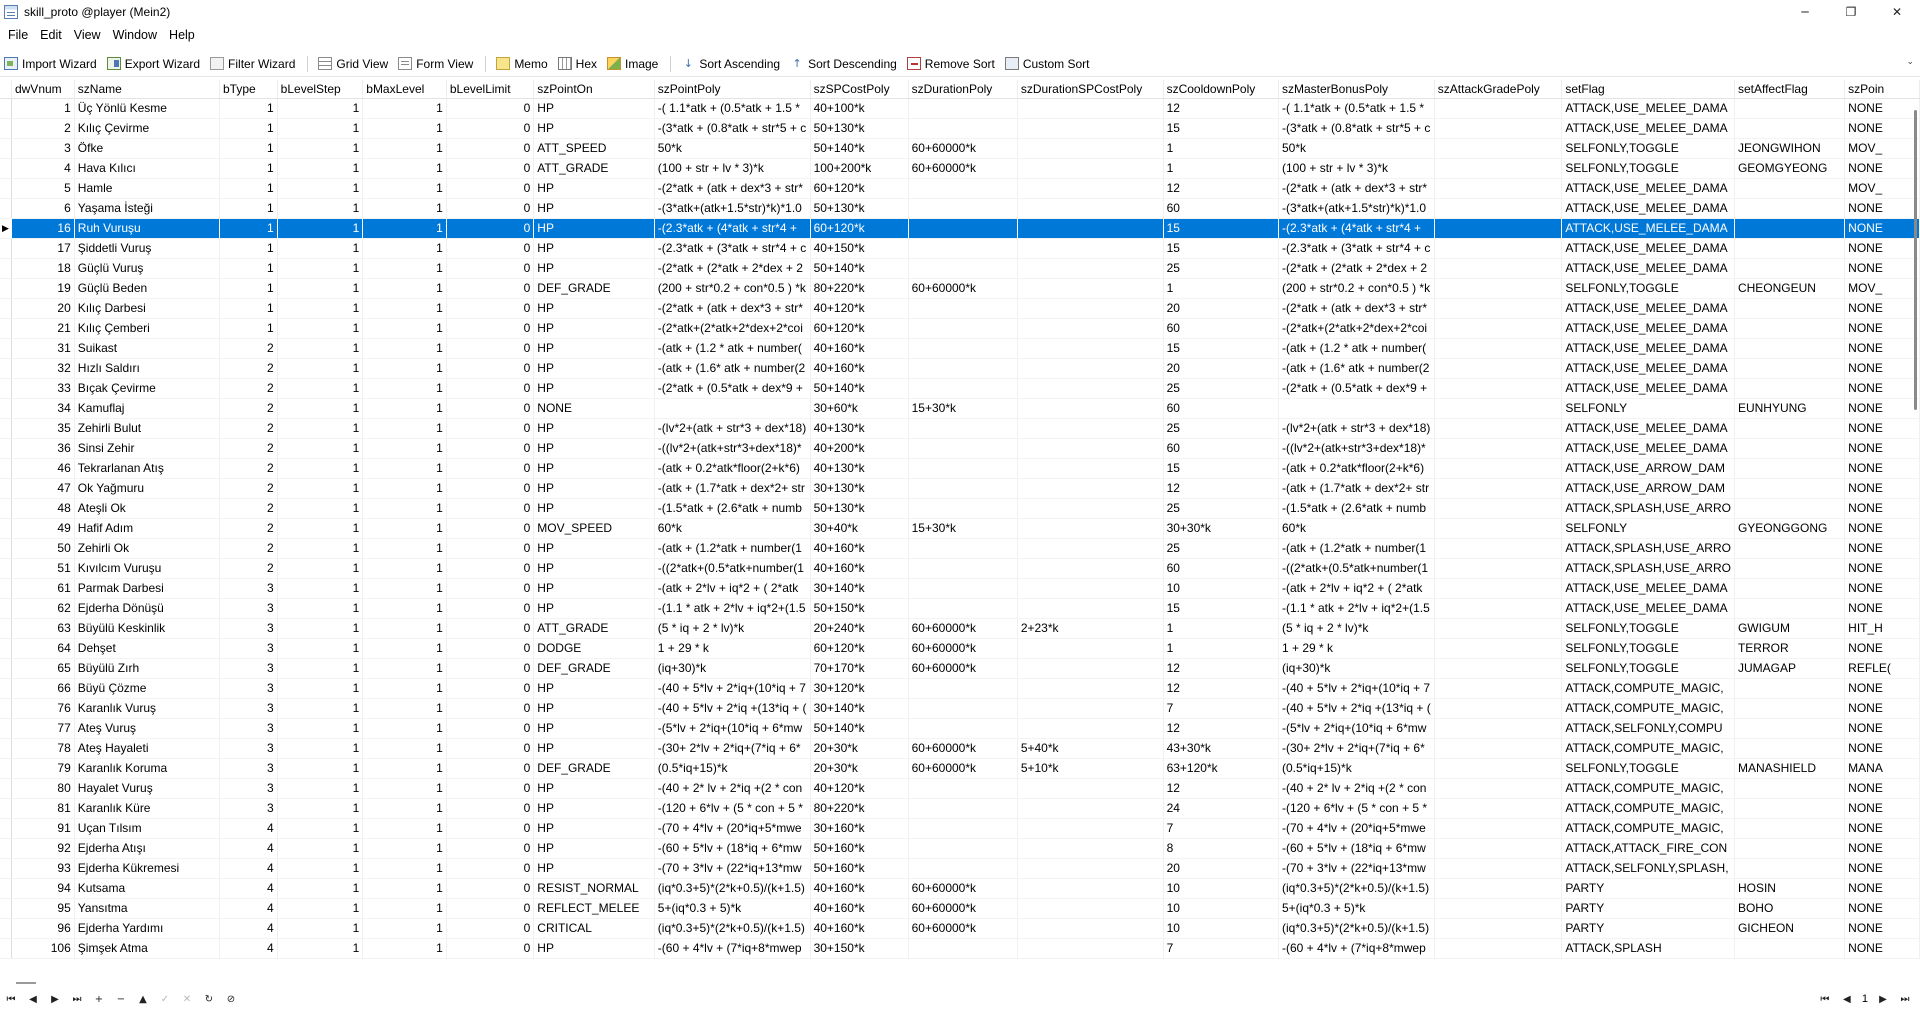  I want to click on cell-szspcostpoly: 40+160*k, so click(859, 548).